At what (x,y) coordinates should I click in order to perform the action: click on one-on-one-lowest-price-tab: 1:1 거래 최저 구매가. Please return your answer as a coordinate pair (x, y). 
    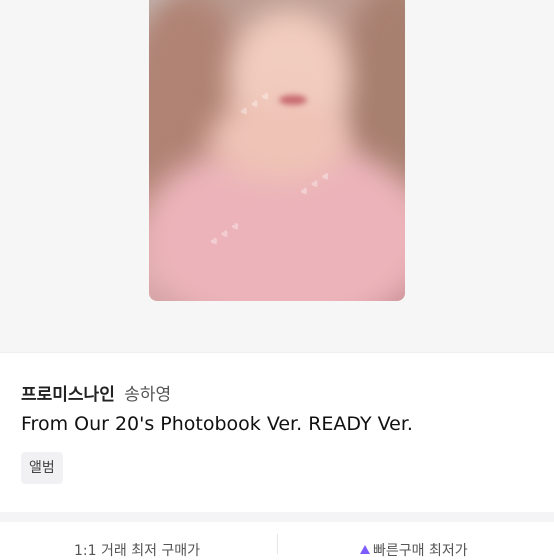
    Looking at the image, I should click on (137, 550).